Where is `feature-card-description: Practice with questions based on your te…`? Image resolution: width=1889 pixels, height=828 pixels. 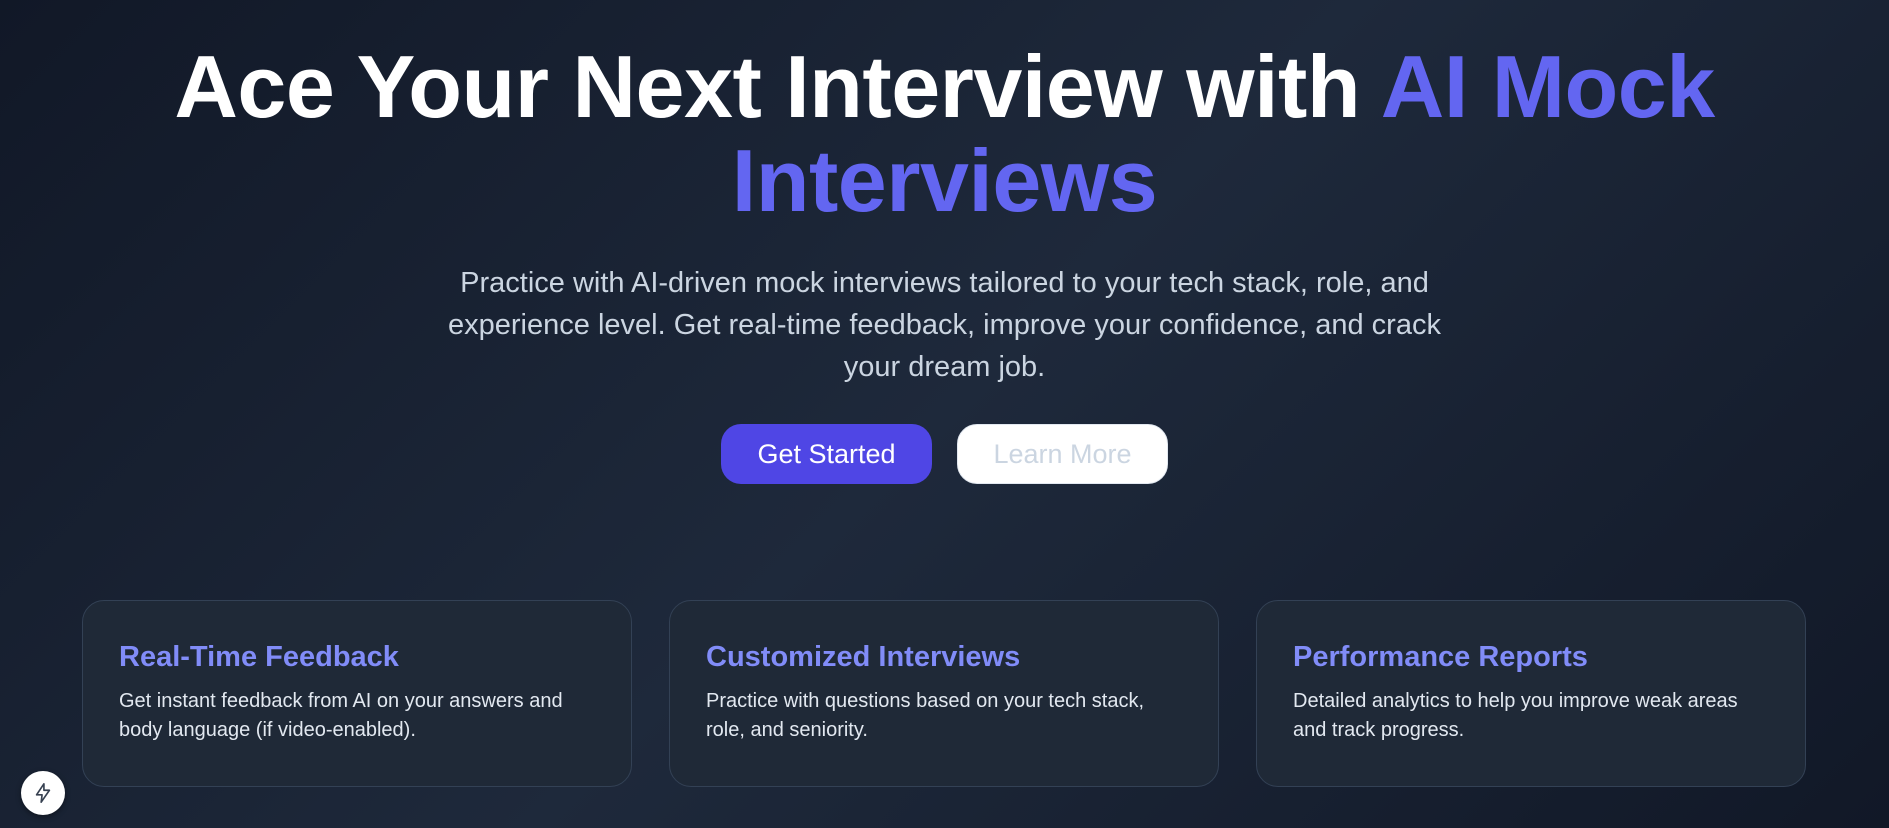 feature-card-description: Practice with questions based on your te… is located at coordinates (925, 715).